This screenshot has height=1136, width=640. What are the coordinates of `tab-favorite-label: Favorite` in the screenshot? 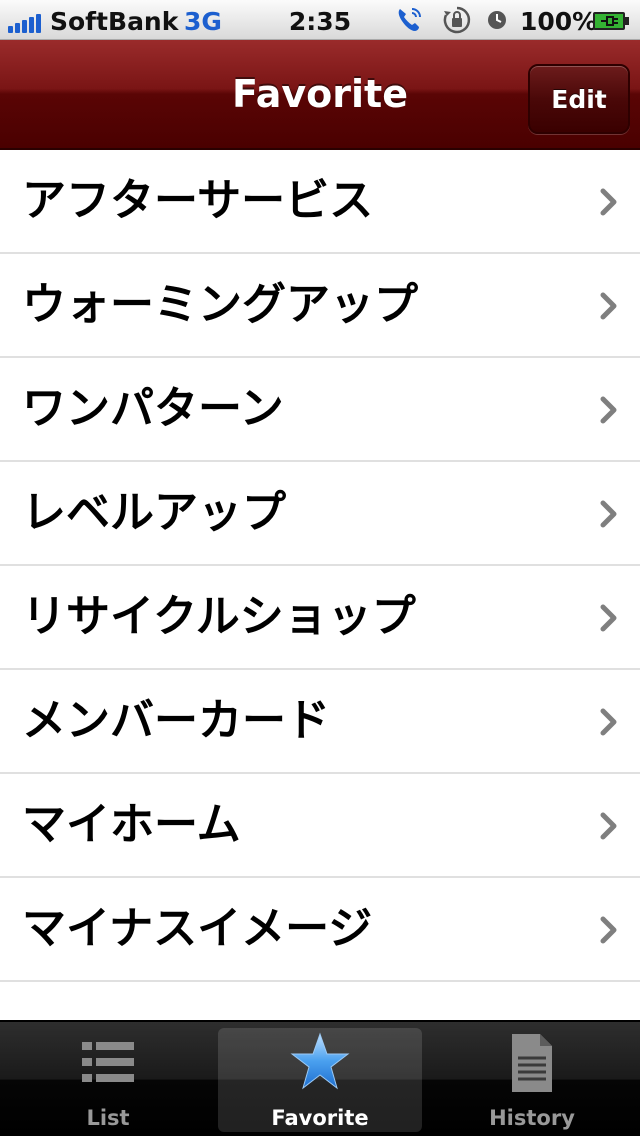 It's located at (320, 1118).